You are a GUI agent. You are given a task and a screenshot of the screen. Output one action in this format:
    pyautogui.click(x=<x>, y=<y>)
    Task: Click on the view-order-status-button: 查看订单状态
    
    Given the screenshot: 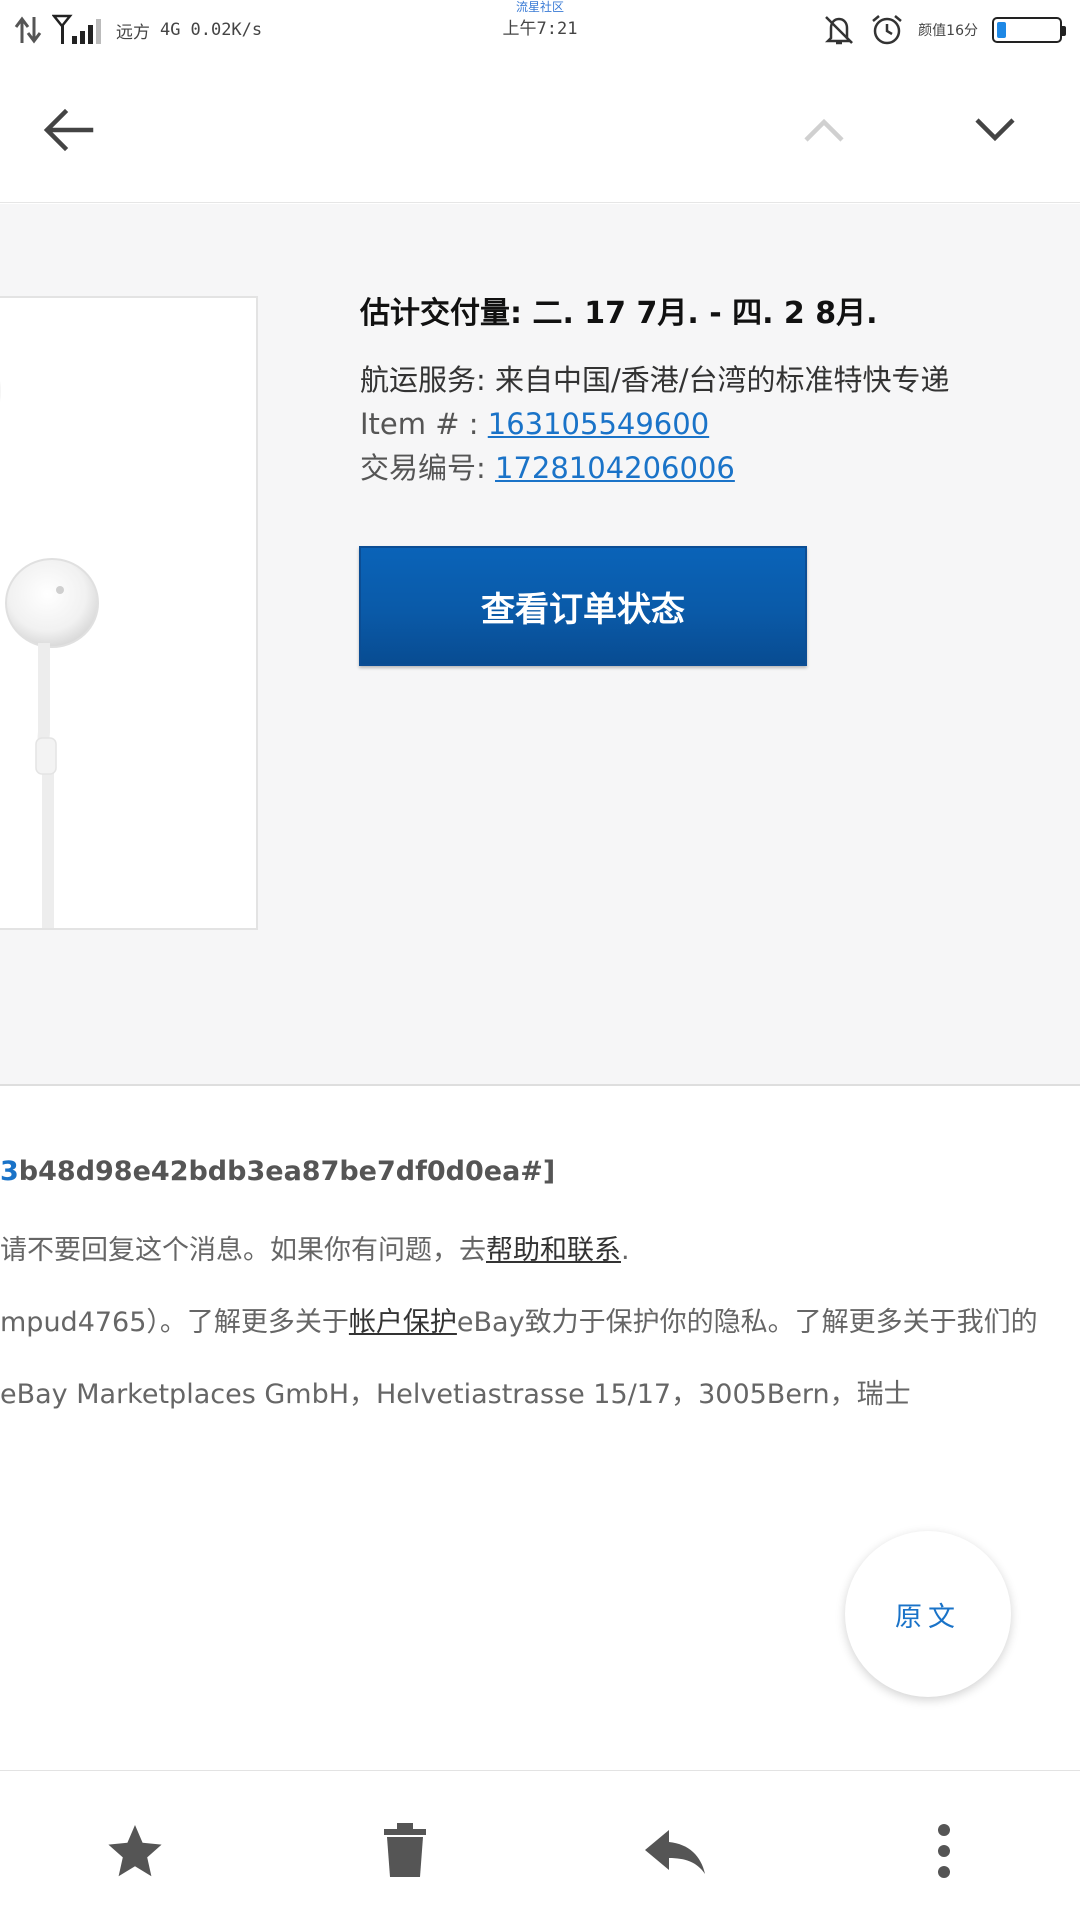 What is the action you would take?
    pyautogui.click(x=583, y=606)
    